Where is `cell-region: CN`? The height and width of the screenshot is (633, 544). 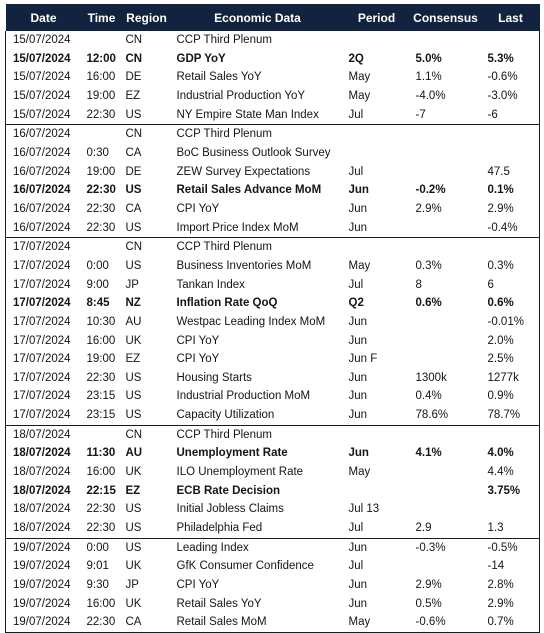
cell-region: CN is located at coordinates (134, 40).